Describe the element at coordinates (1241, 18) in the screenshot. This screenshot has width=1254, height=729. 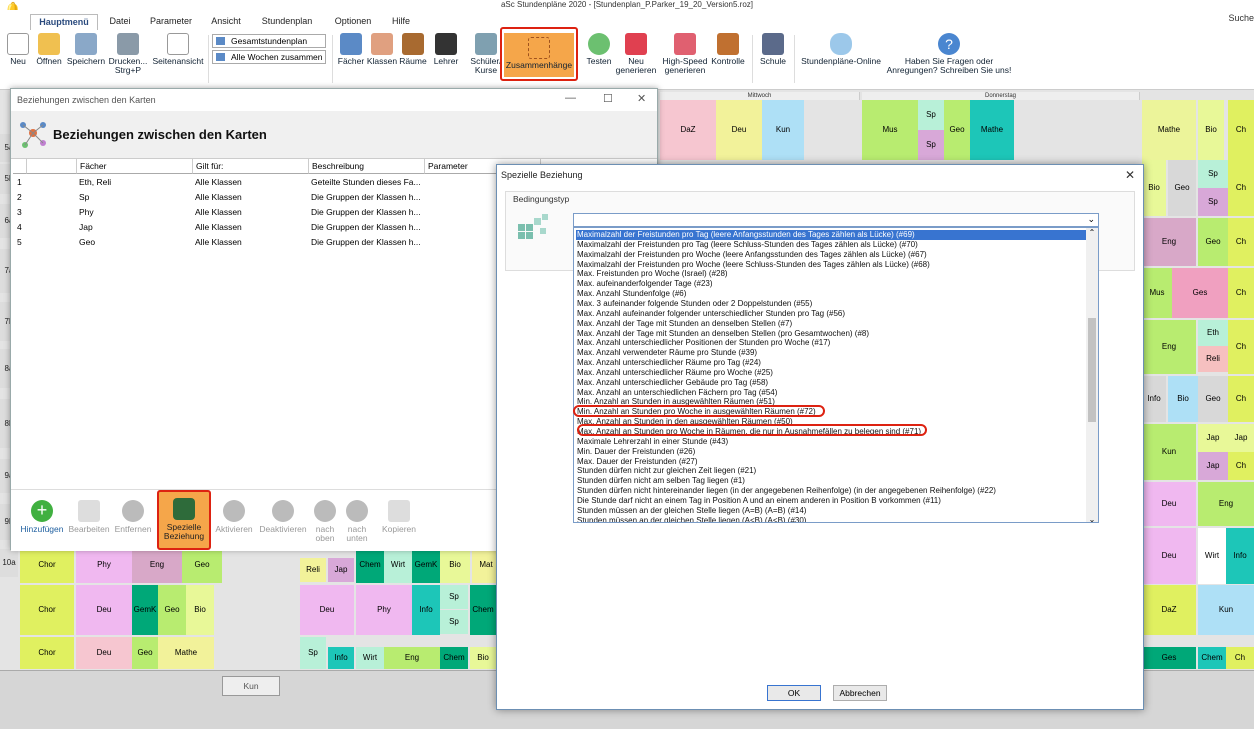
I see `search-link: Suche` at that location.